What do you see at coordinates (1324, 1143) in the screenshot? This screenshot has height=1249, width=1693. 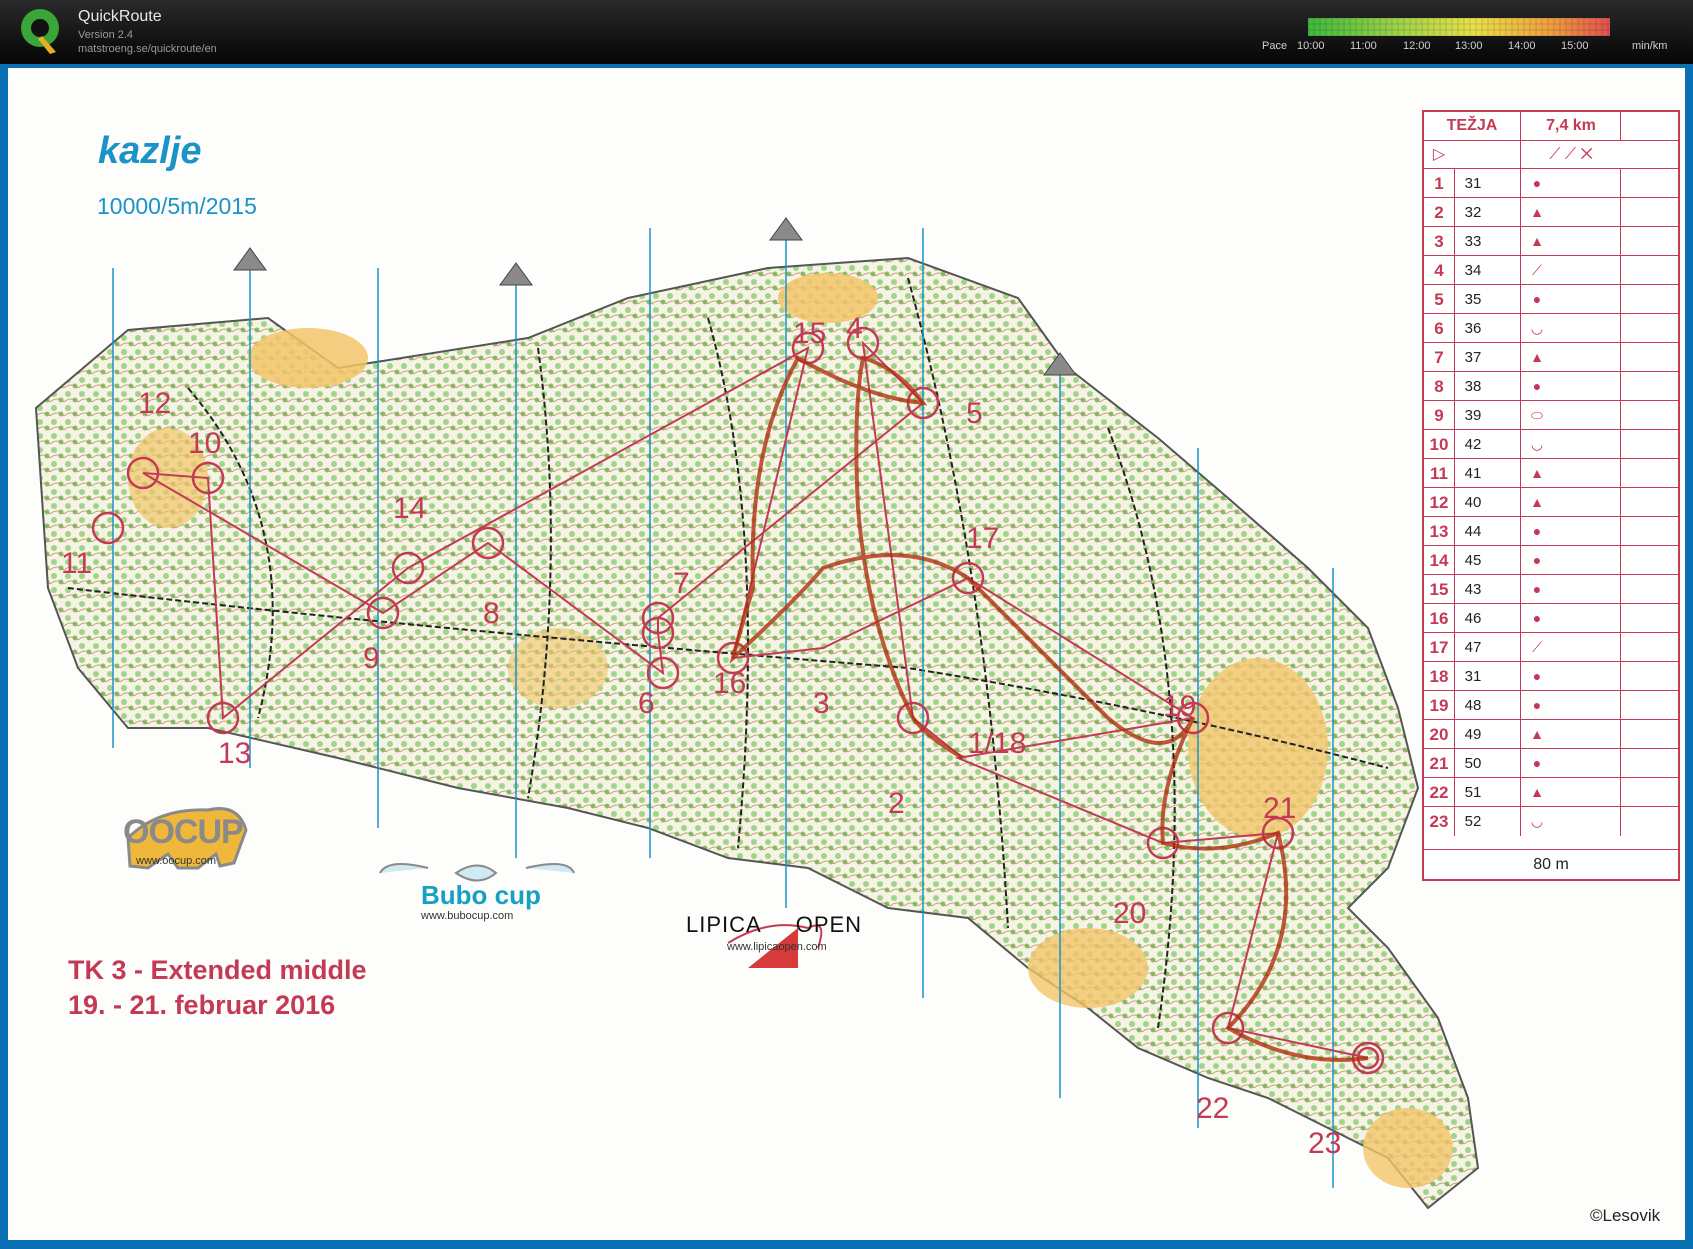 I see `control-label: 23` at bounding box center [1324, 1143].